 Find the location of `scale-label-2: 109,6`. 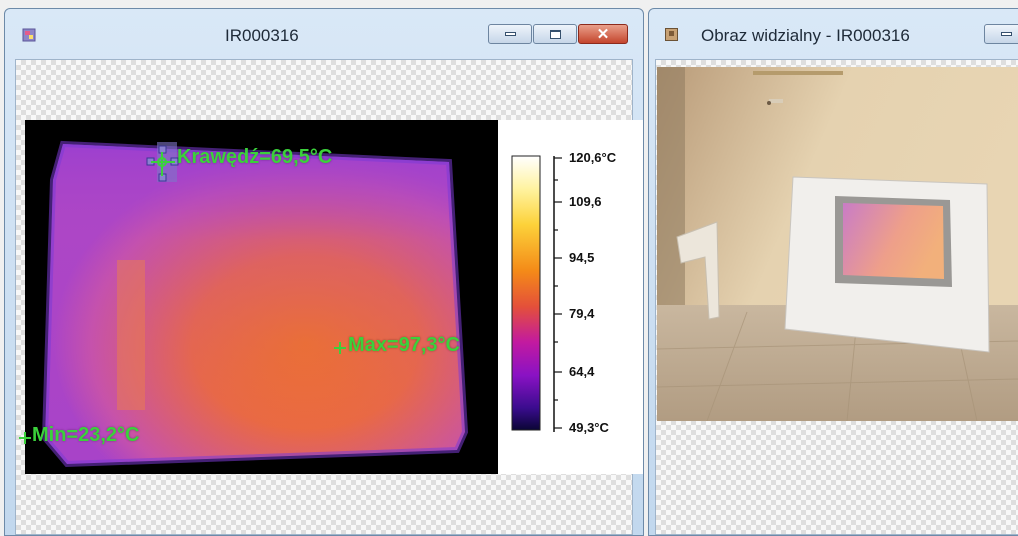

scale-label-2: 109,6 is located at coordinates (585, 201).